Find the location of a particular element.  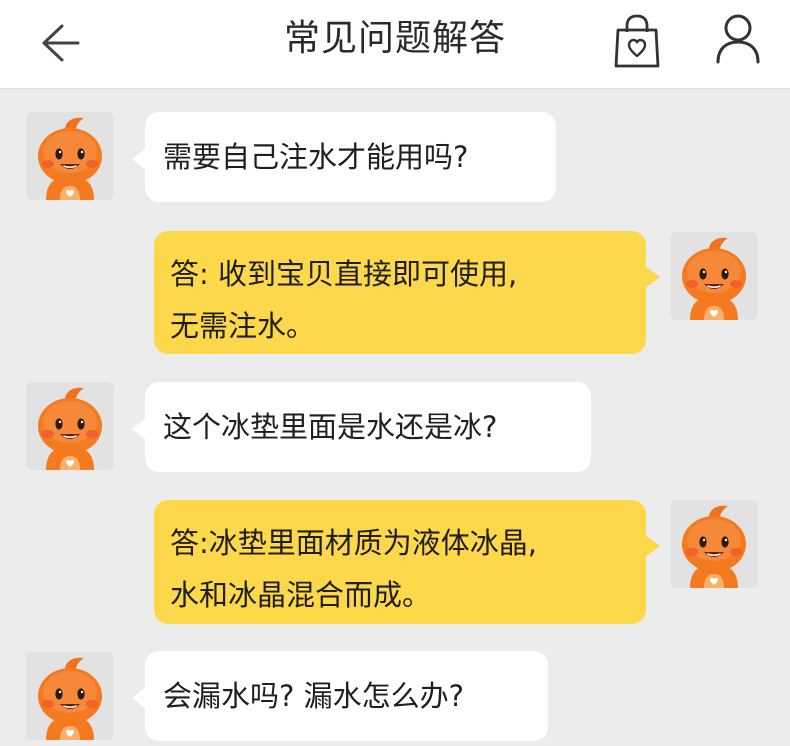

chat-bubble-question: 这个冰垫里面是水还是冰? is located at coordinates (361, 427).